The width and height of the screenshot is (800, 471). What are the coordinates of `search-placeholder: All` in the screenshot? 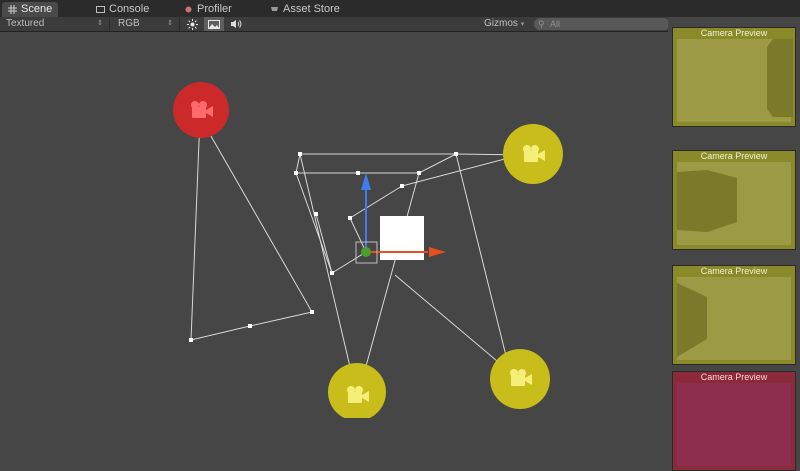 It's located at (555, 24).